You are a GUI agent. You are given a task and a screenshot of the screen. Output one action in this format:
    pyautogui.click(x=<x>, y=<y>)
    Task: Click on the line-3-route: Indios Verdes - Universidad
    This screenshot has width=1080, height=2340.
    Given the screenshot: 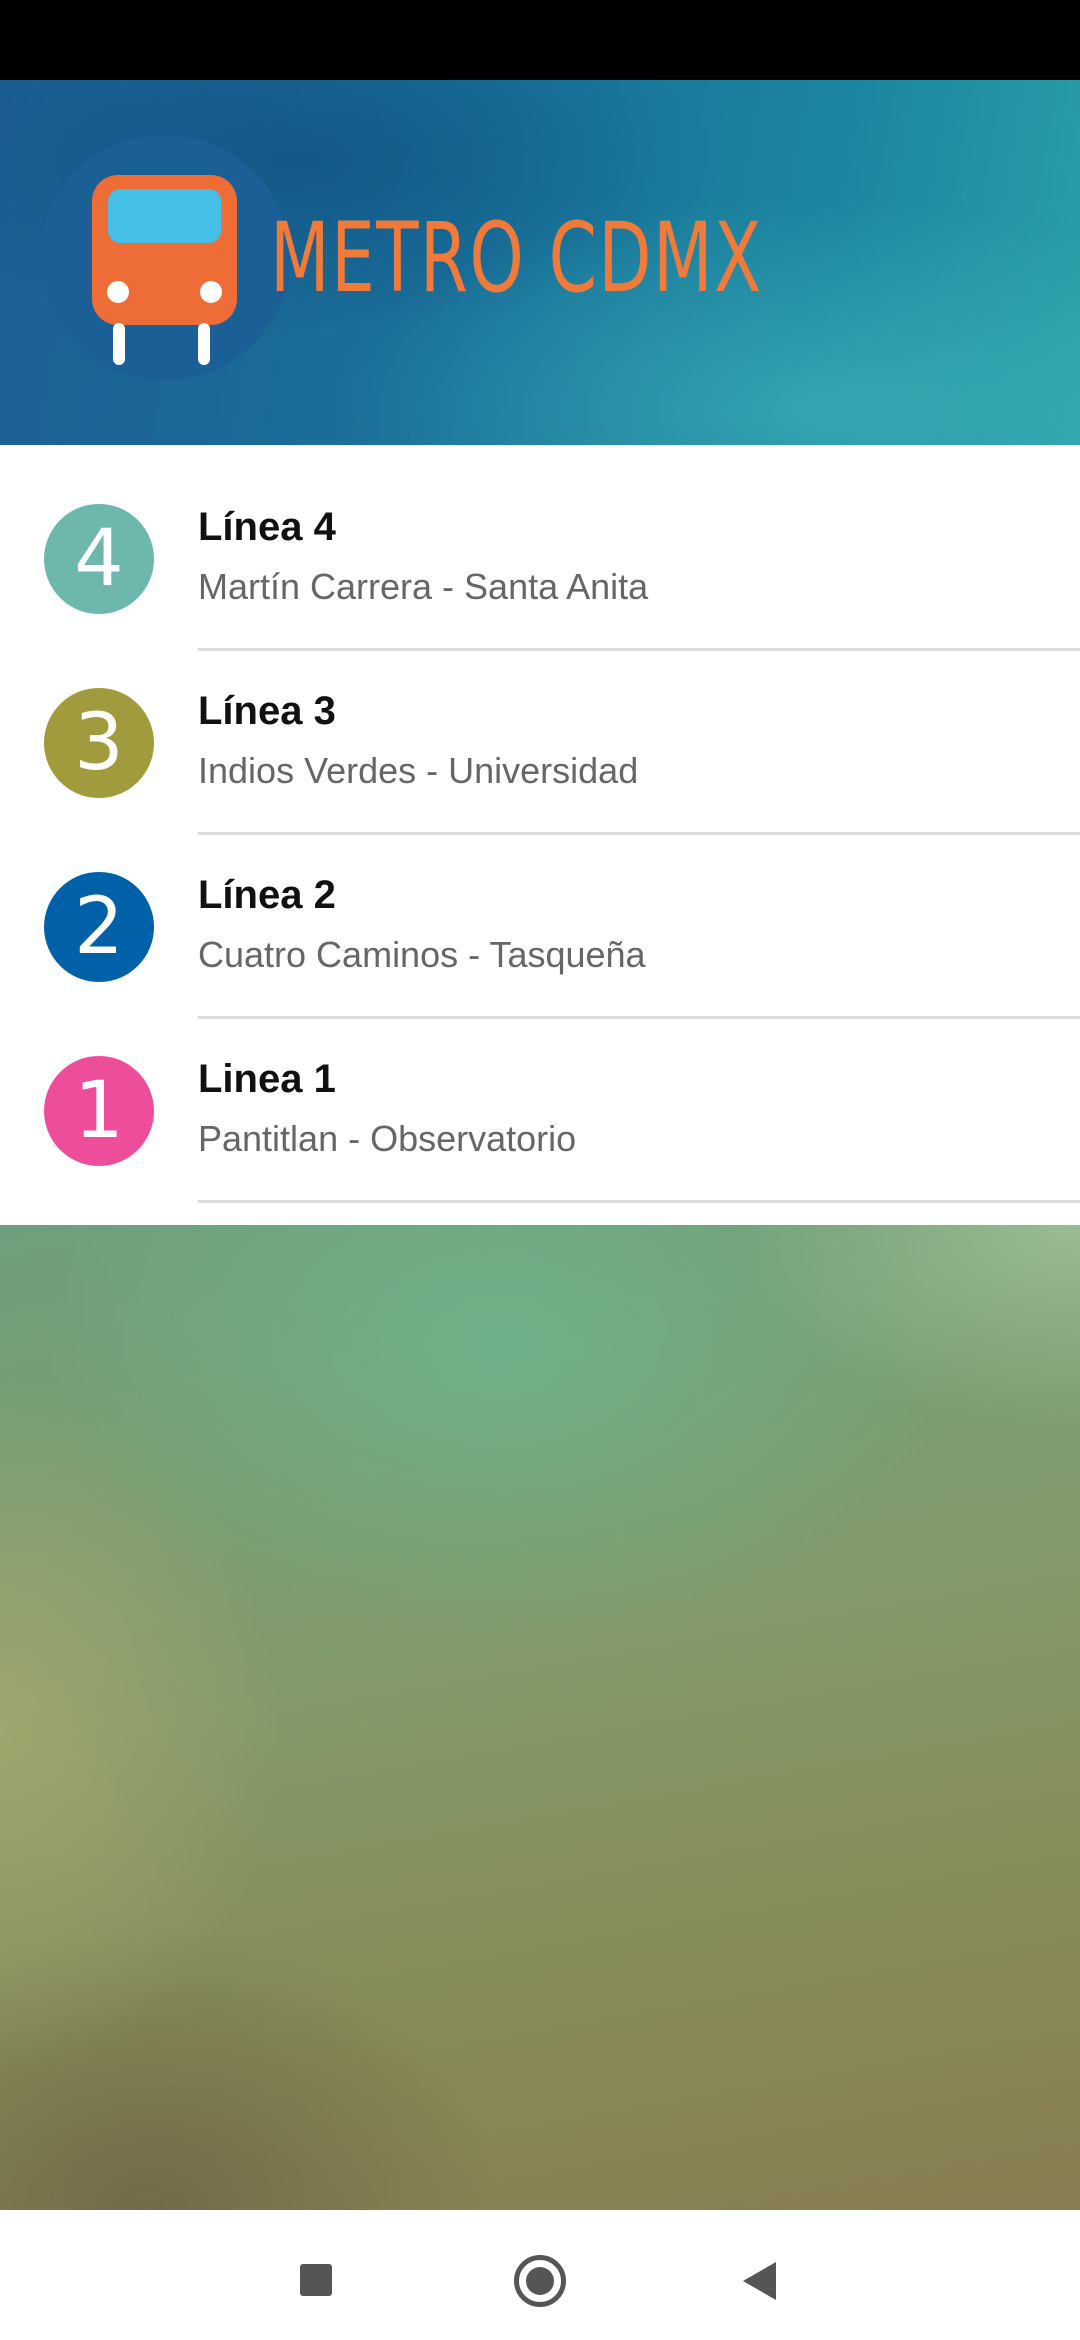 What is the action you would take?
    pyautogui.click(x=418, y=770)
    